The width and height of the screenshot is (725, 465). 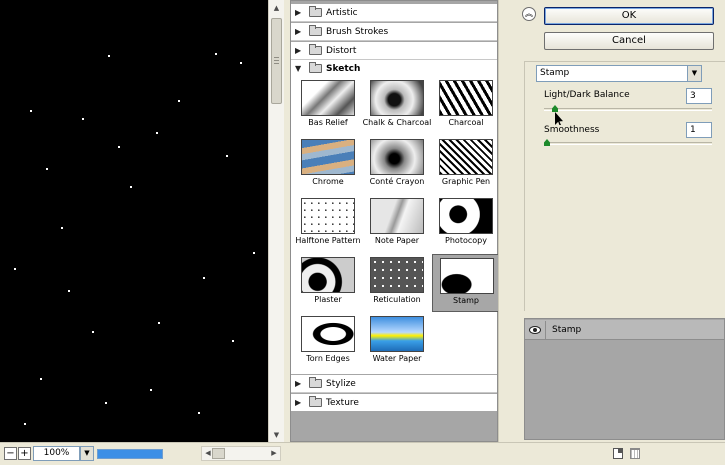 What do you see at coordinates (328, 240) in the screenshot?
I see `filter-thumb-label: Halftone Pattern` at bounding box center [328, 240].